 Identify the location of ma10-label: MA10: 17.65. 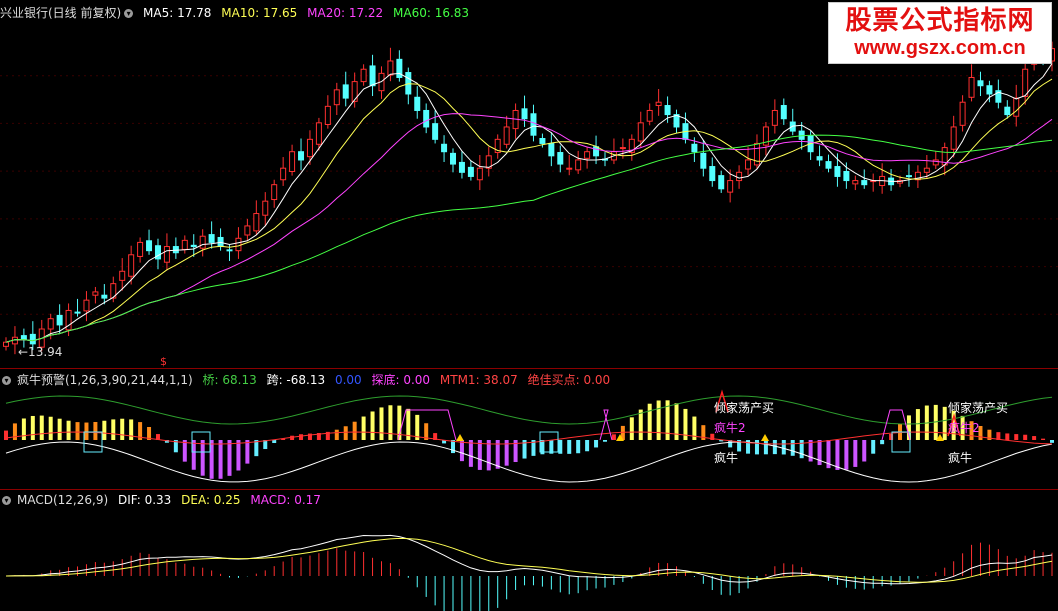
(259, 13).